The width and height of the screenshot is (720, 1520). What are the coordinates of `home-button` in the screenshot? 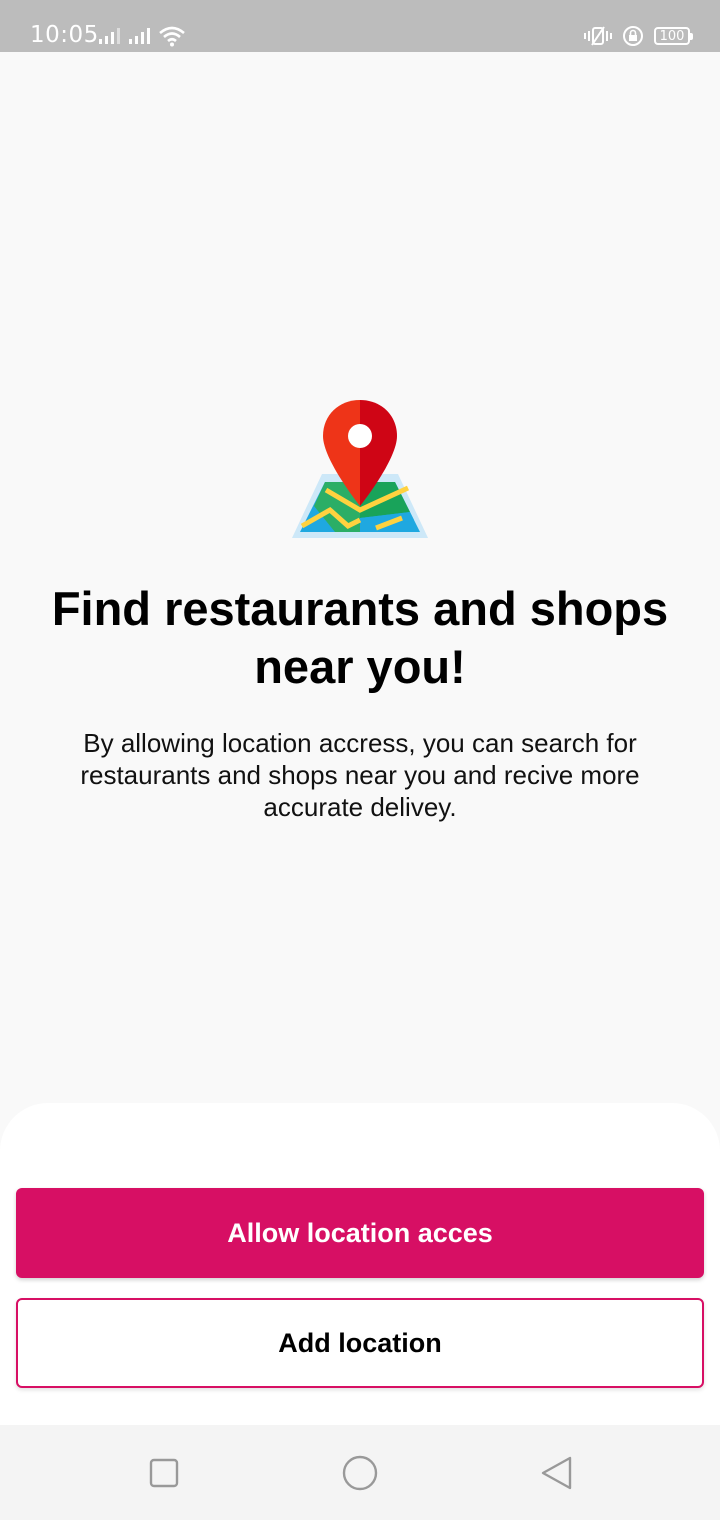 It's located at (360, 1473).